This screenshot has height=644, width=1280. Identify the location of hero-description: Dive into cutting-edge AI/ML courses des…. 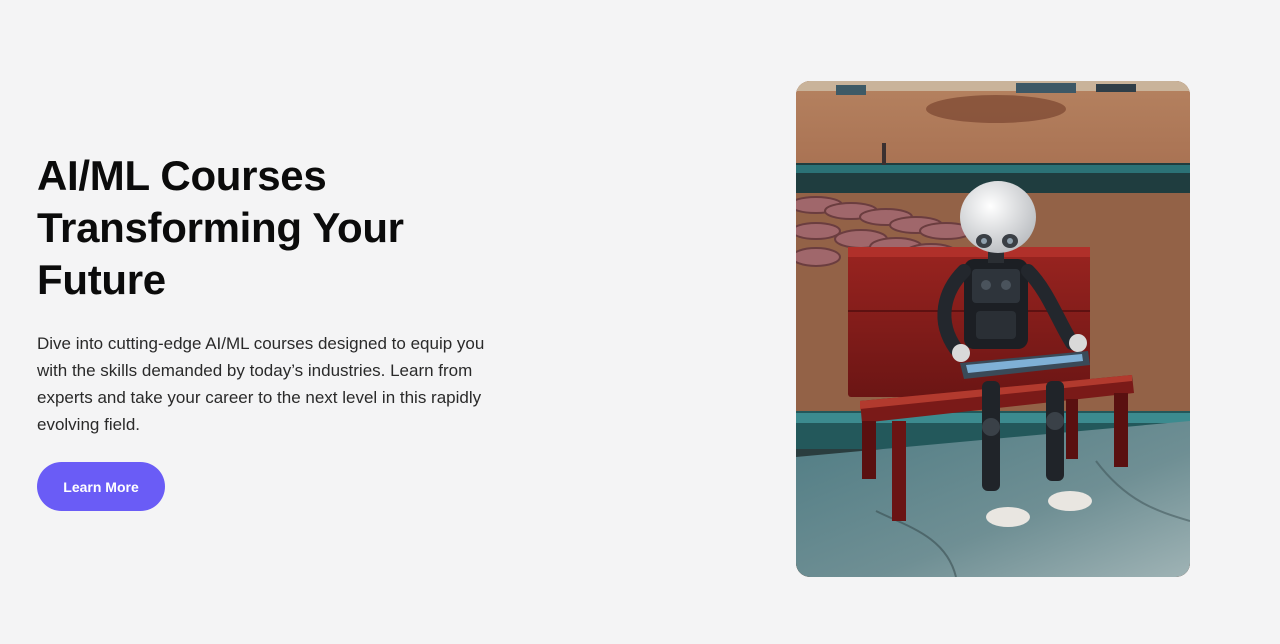
(261, 384).